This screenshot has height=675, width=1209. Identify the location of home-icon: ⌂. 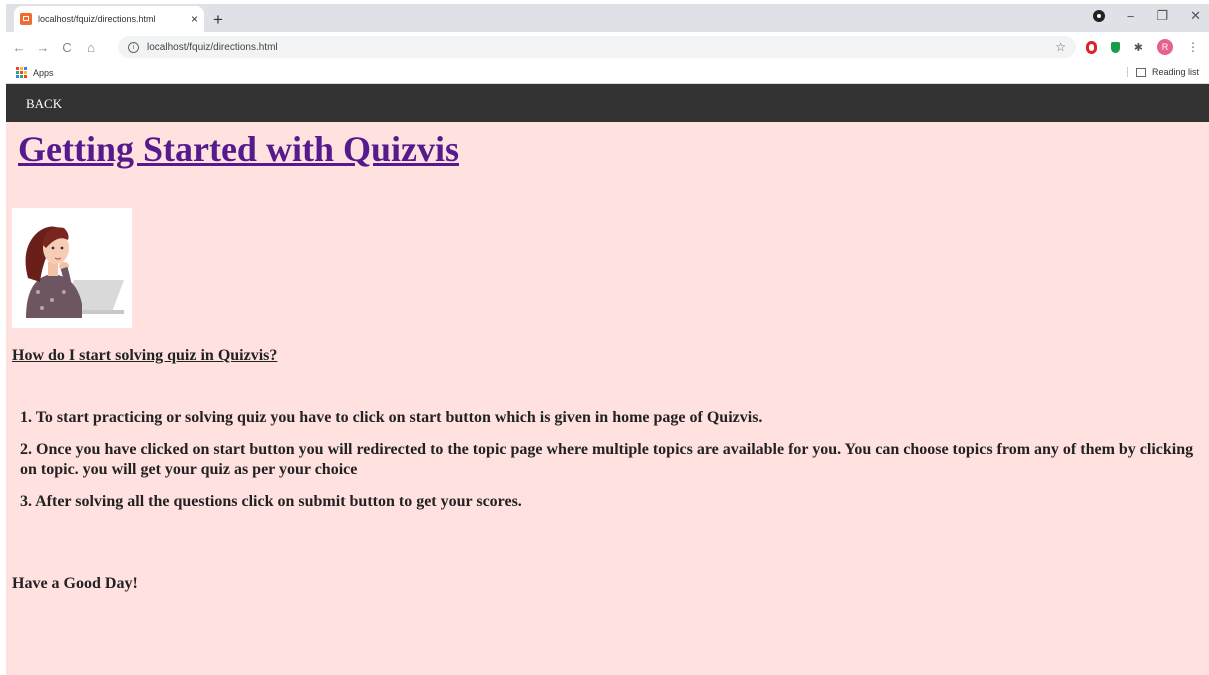
(91, 47).